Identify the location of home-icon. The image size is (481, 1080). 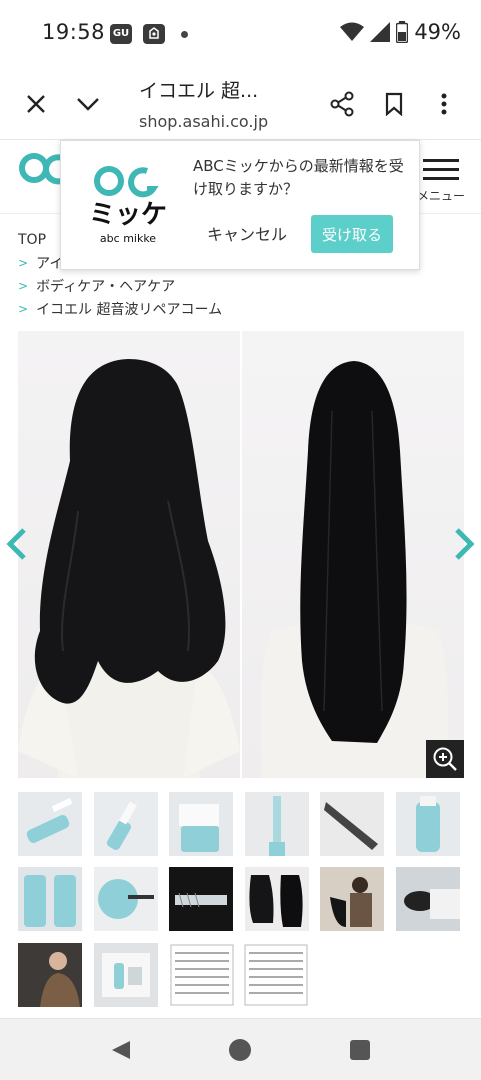
(240, 1050).